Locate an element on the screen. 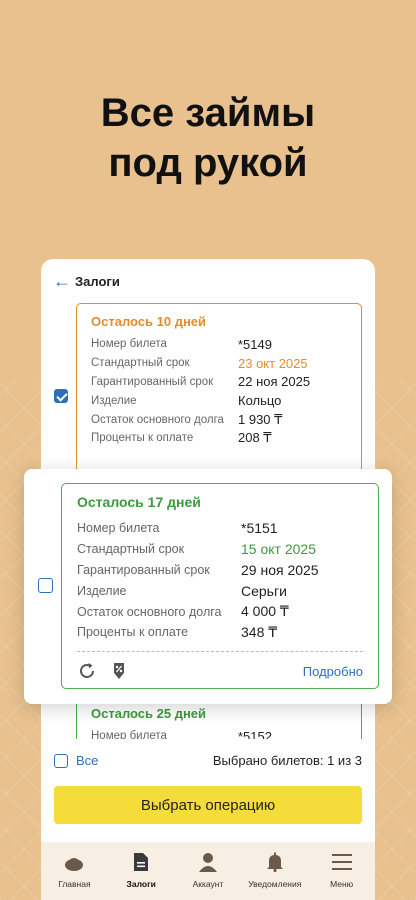 The image size is (416, 900). bell-icon is located at coordinates (275, 862).